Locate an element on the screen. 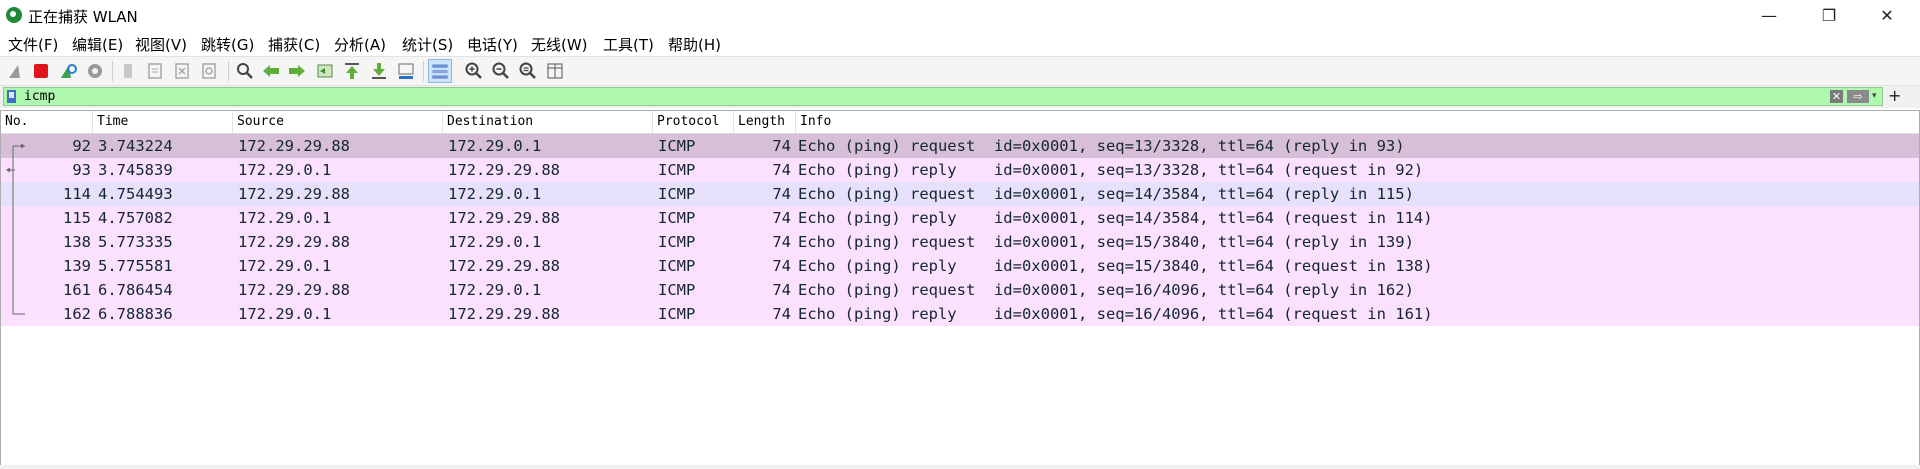 This screenshot has height=469, width=1920. display-filter-bar: icmp ✕ ⇨ ▾ + is located at coordinates (960, 97).